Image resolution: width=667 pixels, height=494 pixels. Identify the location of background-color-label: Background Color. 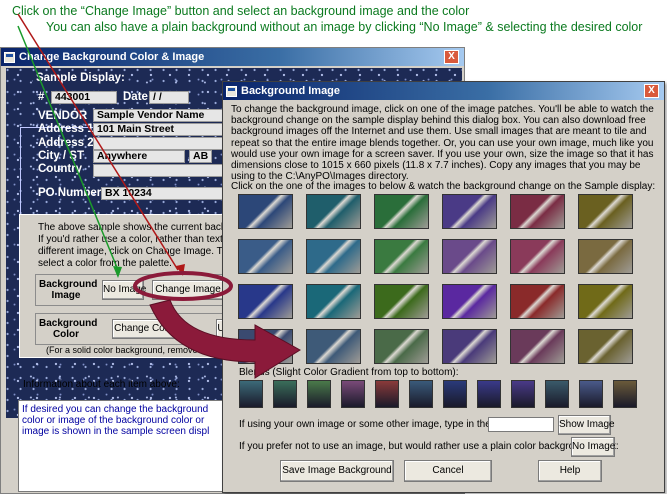
(68, 329).